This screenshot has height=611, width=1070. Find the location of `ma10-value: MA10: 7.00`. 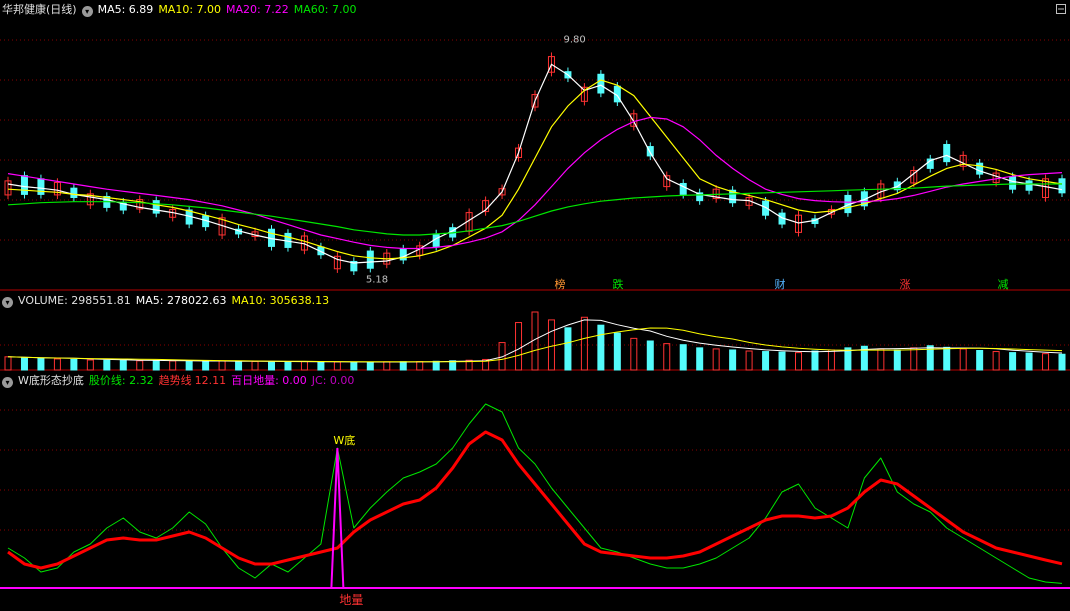

ma10-value: MA10: 7.00 is located at coordinates (190, 9).